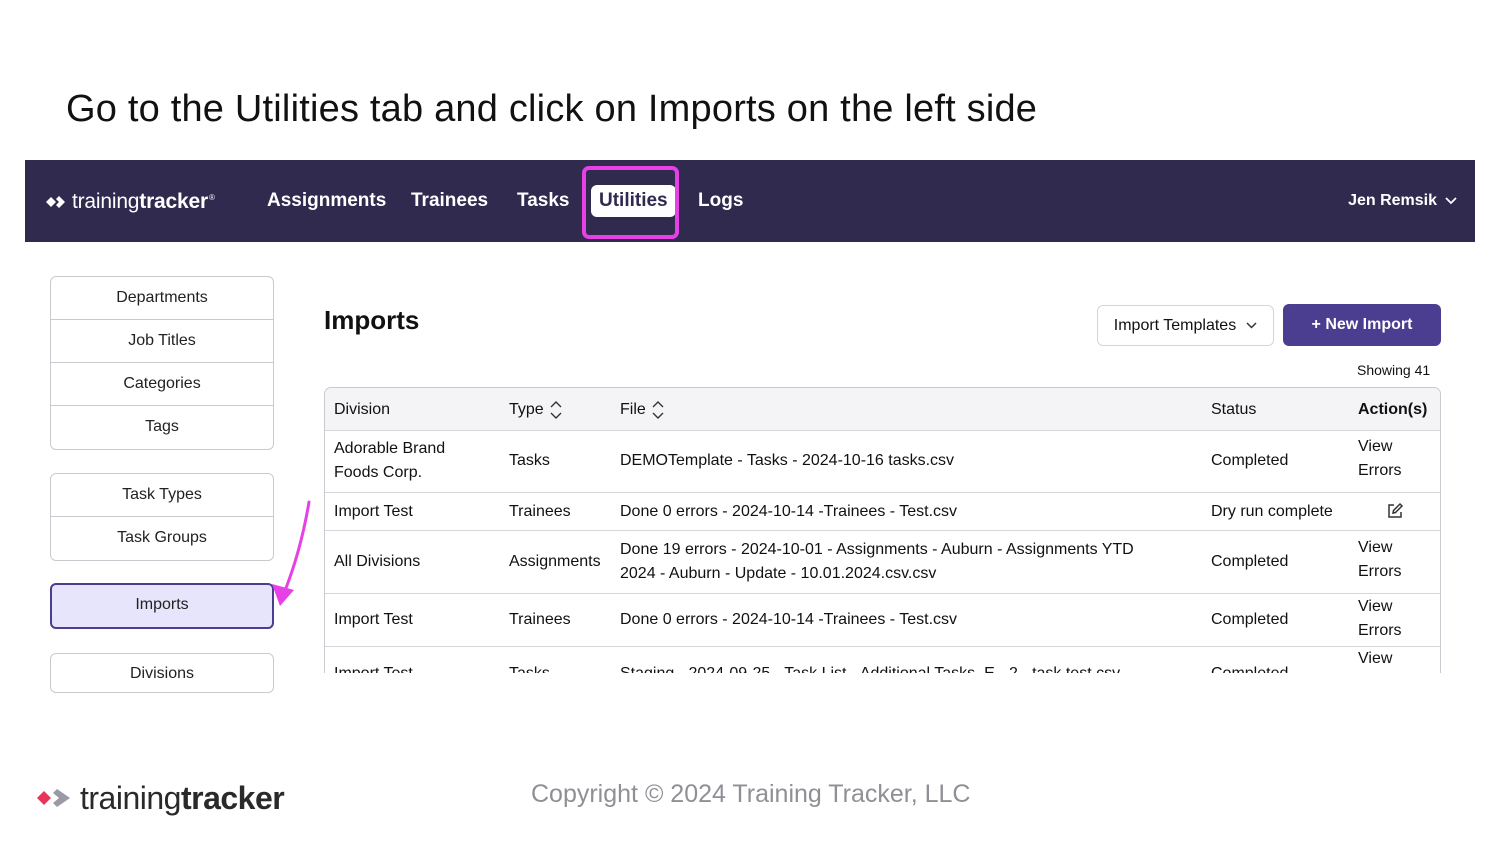 Image resolution: width=1500 pixels, height=844 pixels. I want to click on import-templates-label: Import Templates, so click(1175, 325).